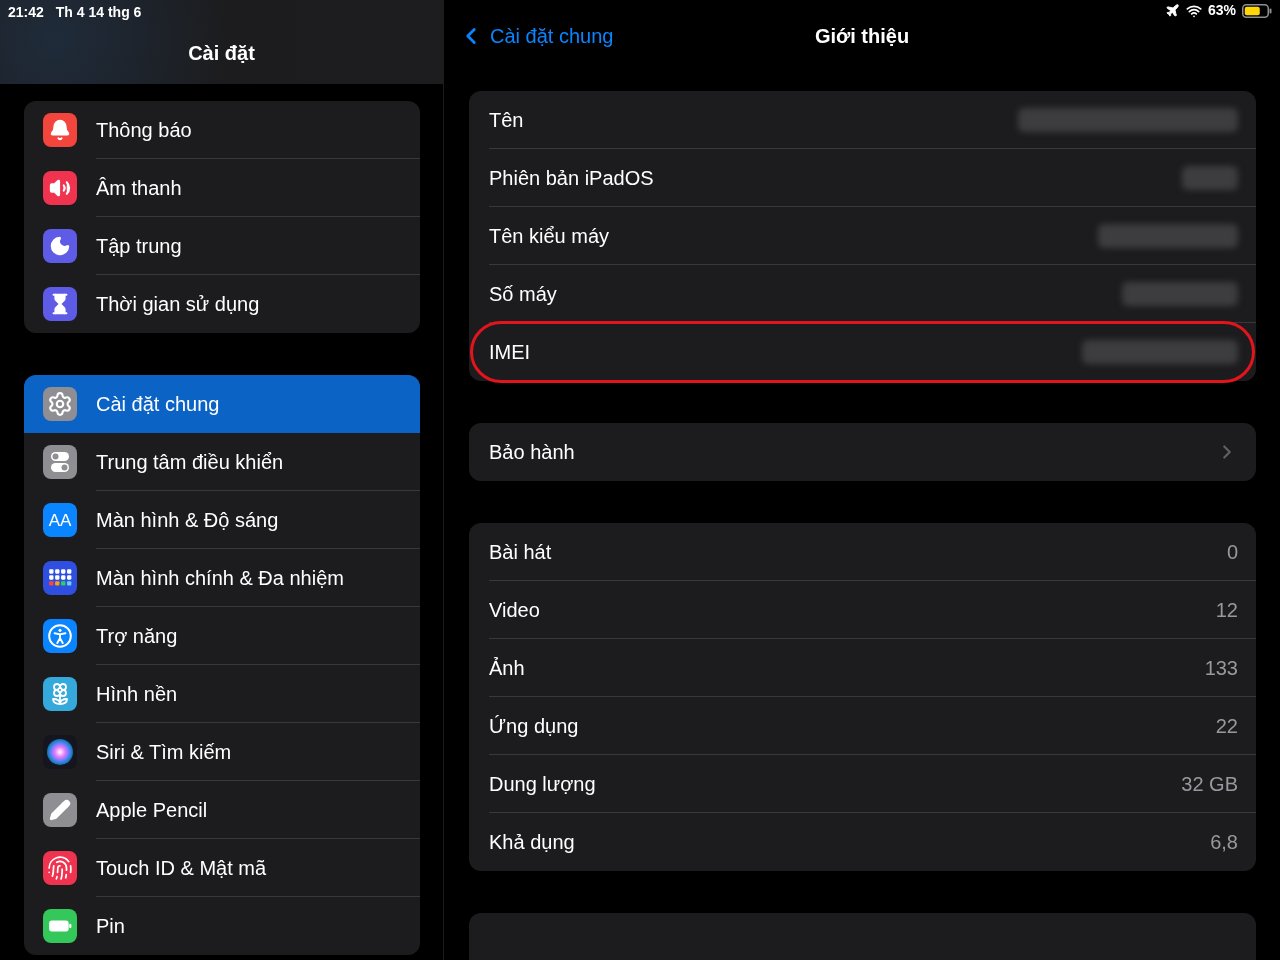 This screenshot has height=960, width=1280. Describe the element at coordinates (221, 53) in the screenshot. I see `sidebar-title: Cài đặt` at that location.